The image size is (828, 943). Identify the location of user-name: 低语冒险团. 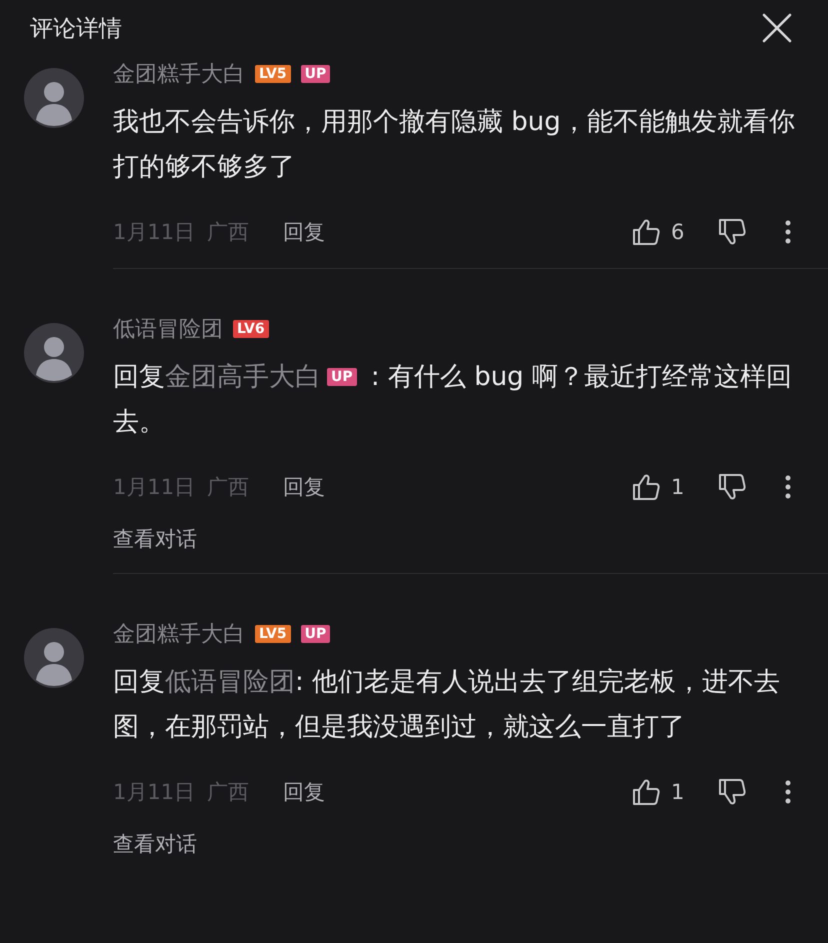
(168, 329).